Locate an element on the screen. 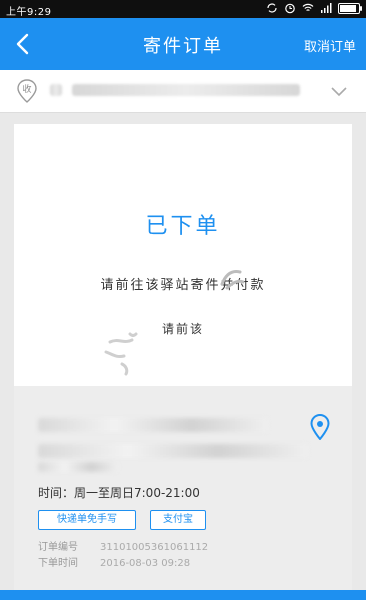 The width and height of the screenshot is (366, 600). order-number-label: 订单编号 is located at coordinates (58, 547).